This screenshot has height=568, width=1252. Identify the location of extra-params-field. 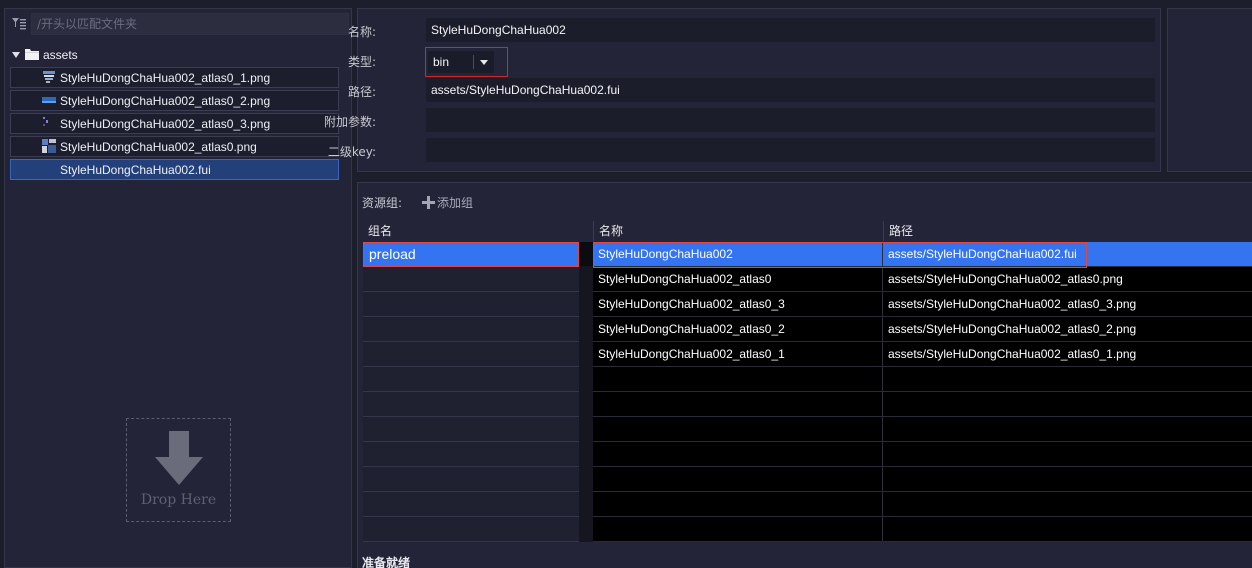
(790, 120).